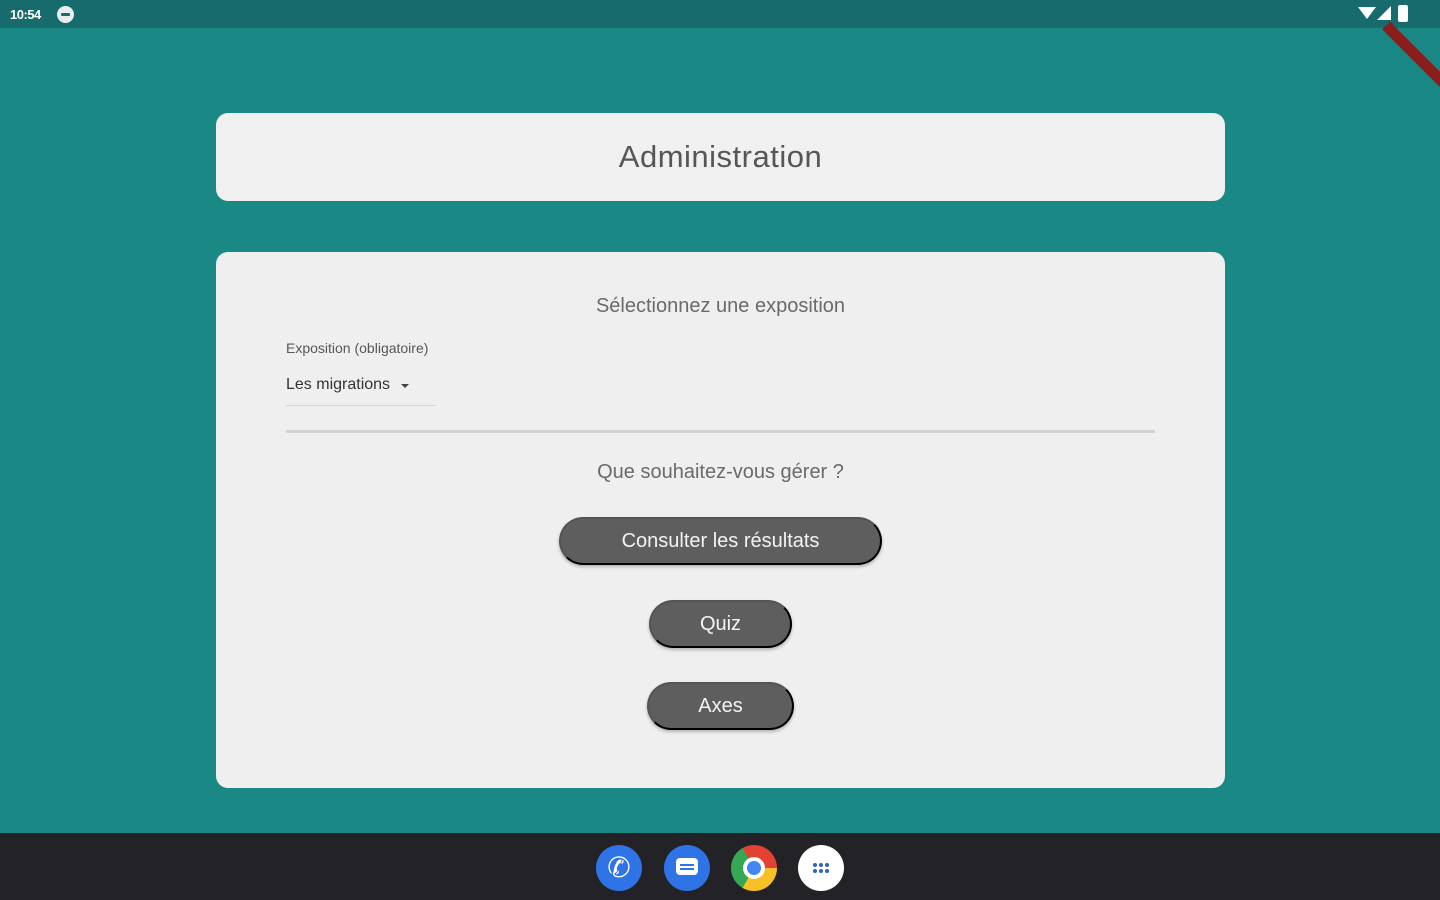 The width and height of the screenshot is (1440, 900). What do you see at coordinates (720, 431) in the screenshot?
I see `divider` at bounding box center [720, 431].